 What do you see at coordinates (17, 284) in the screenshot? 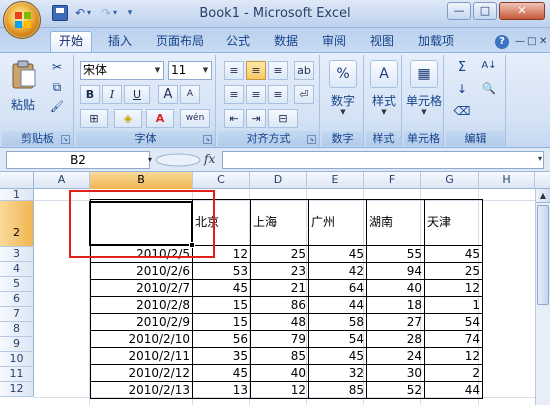
I see `row-header-5: 5` at bounding box center [17, 284].